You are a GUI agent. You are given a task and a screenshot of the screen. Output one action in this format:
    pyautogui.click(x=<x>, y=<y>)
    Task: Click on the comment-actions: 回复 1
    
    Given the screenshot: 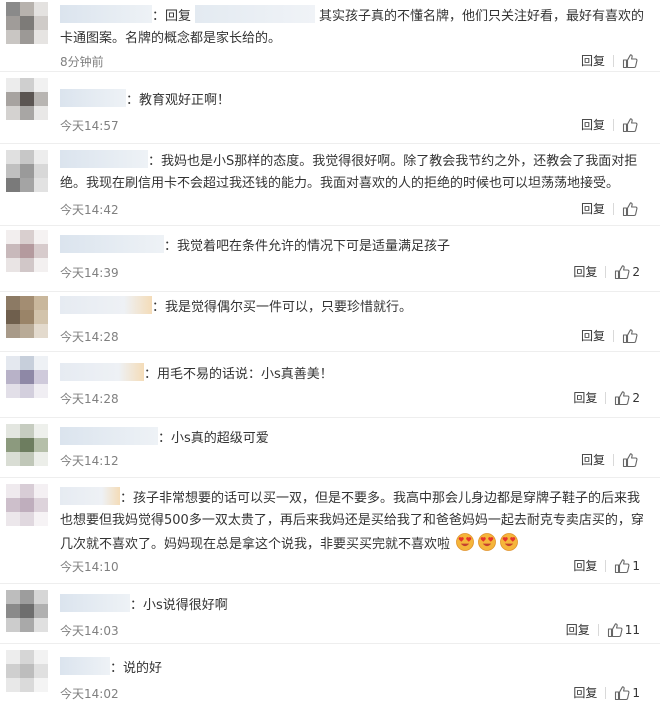 What is the action you would take?
    pyautogui.click(x=606, y=692)
    